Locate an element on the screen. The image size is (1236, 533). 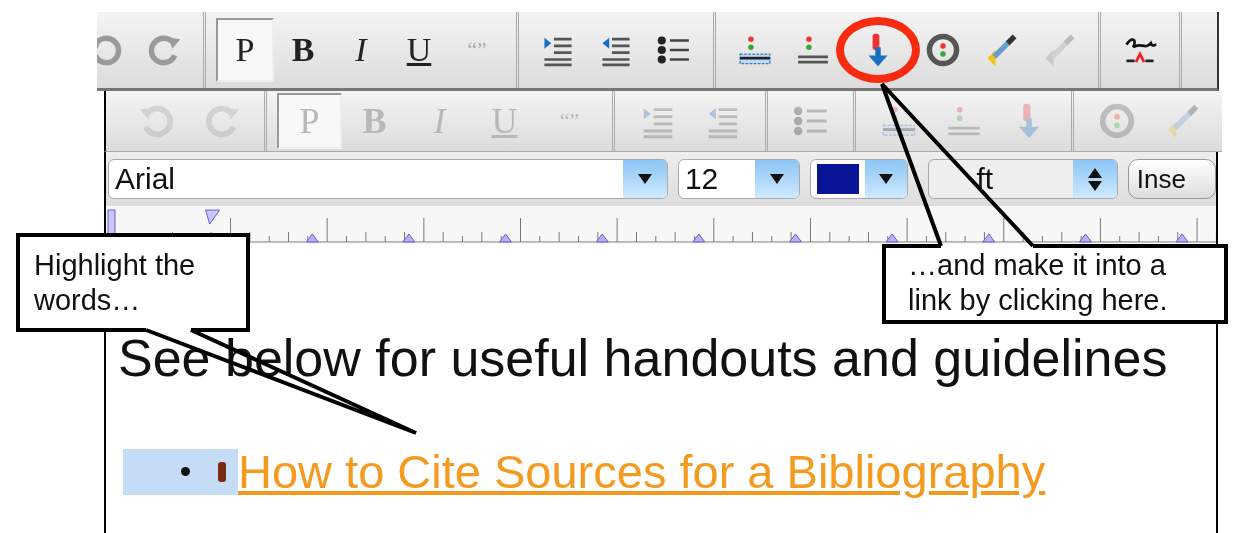
circle-icon is located at coordinates (943, 50).